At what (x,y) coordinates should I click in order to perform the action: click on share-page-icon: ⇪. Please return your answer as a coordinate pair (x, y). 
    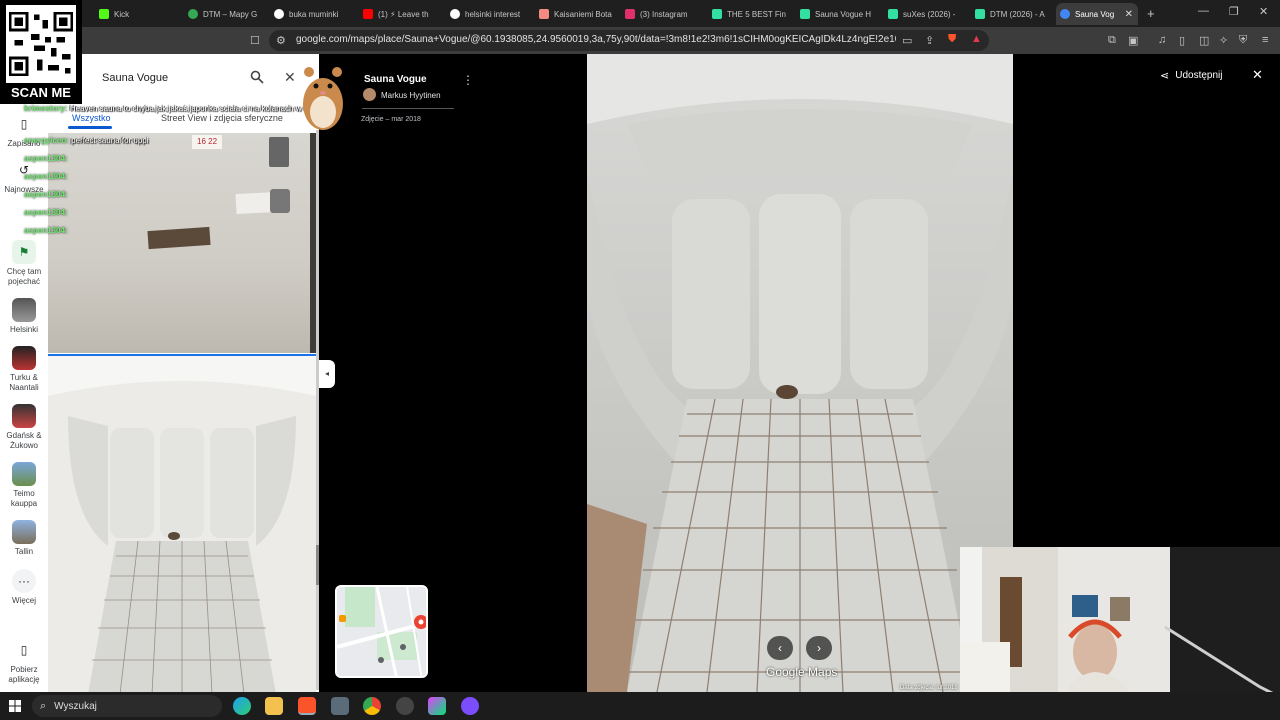
    Looking at the image, I should click on (929, 40).